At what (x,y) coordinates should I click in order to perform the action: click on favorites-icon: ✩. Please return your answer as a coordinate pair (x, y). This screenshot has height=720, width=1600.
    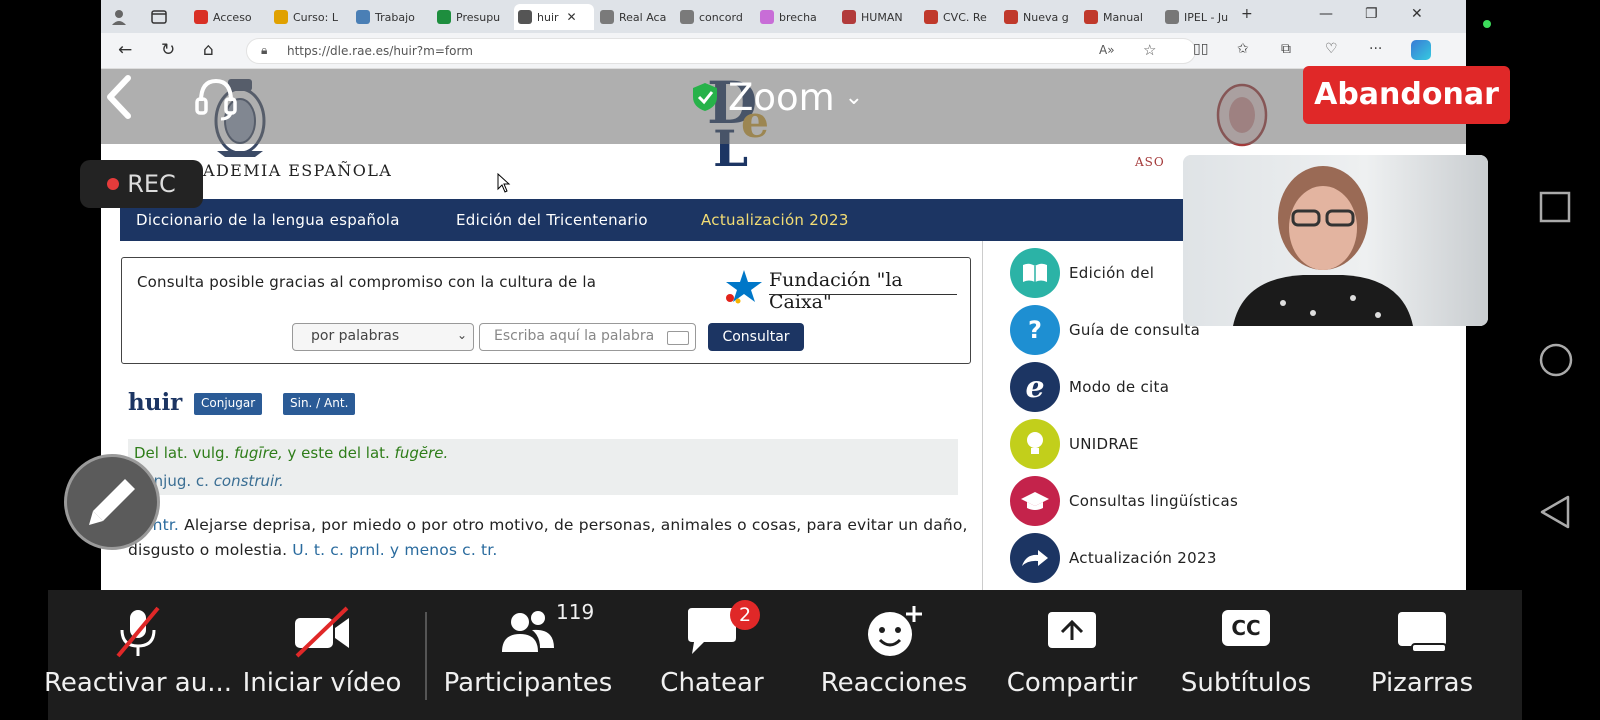
    Looking at the image, I should click on (1243, 49).